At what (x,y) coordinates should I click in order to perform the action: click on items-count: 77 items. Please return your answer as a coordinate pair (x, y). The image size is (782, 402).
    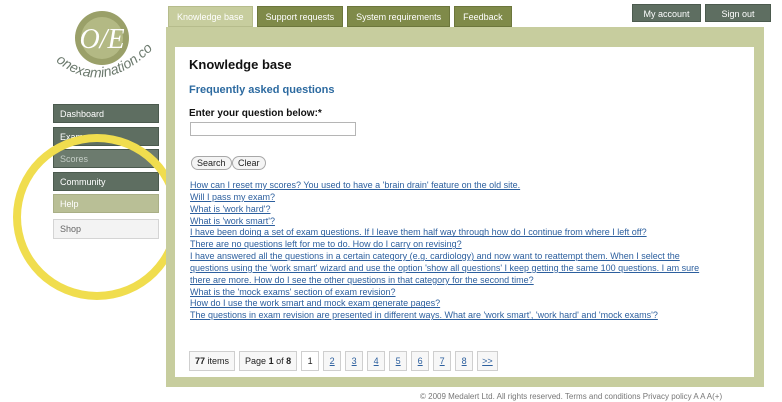
    Looking at the image, I should click on (212, 361).